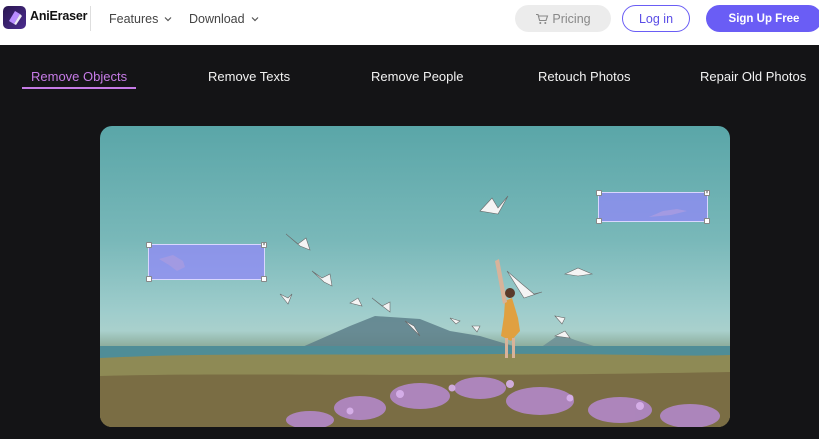  What do you see at coordinates (79, 76) in the screenshot?
I see `tab-remove-objects: Remove Objects` at bounding box center [79, 76].